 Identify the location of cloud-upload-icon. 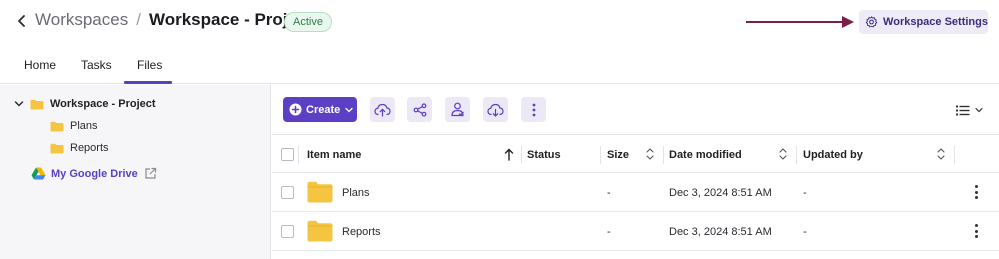
(382, 110).